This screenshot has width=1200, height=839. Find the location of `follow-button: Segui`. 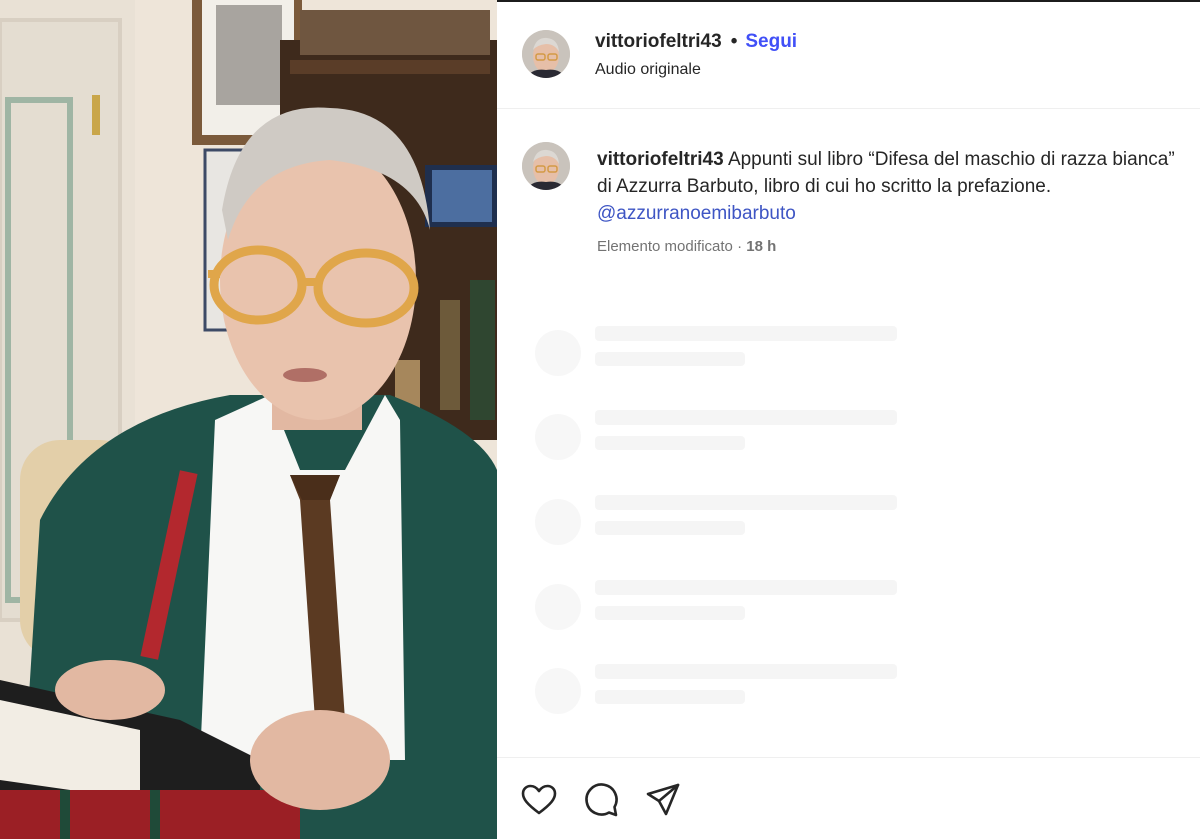

follow-button: Segui is located at coordinates (771, 42).